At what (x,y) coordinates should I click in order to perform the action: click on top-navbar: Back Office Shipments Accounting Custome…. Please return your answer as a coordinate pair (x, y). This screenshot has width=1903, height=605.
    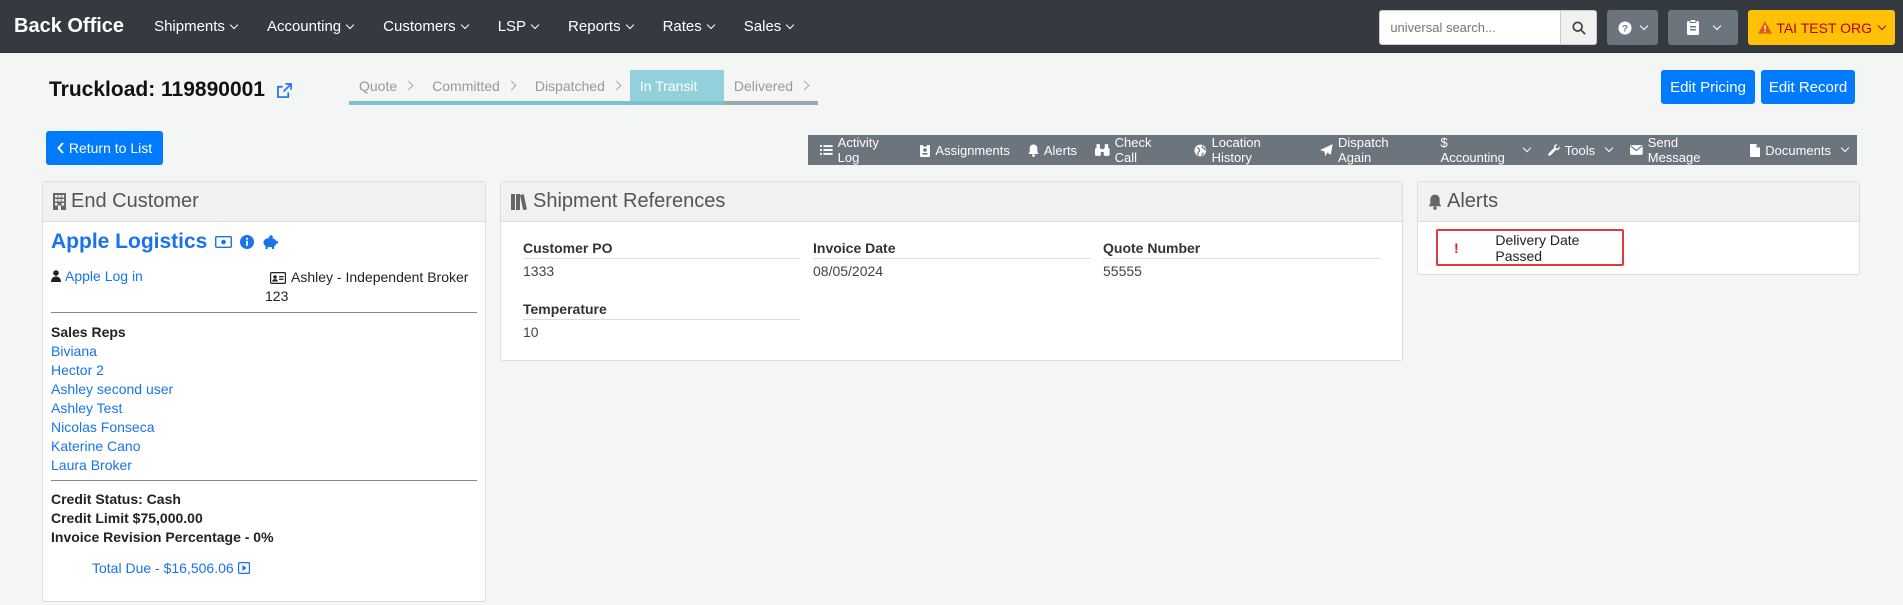
    Looking at the image, I should click on (951, 26).